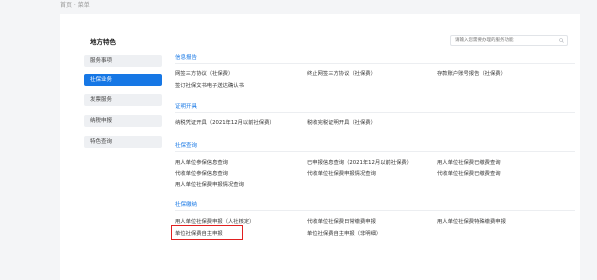 The height and width of the screenshot is (280, 597). Describe the element at coordinates (469, 173) in the screenshot. I see `link-agent-paid-query: 代收单位社保费已缴费查询` at that location.